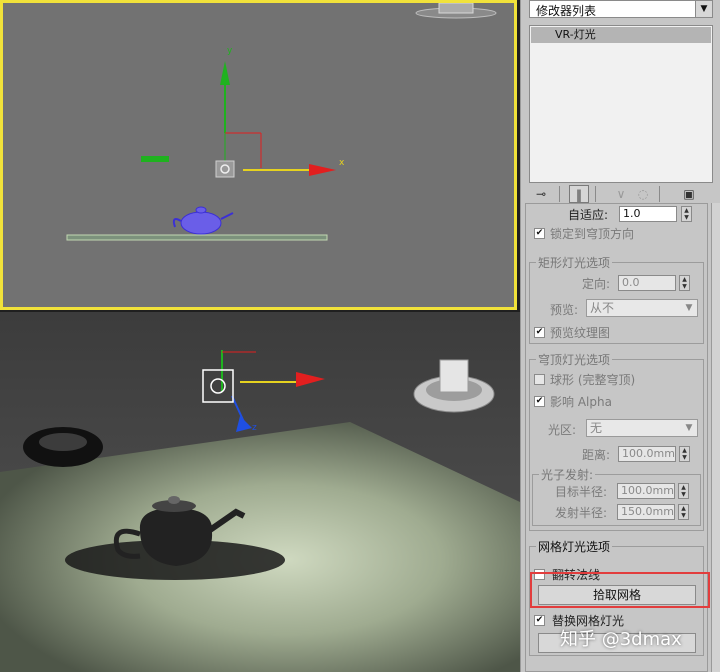 This screenshot has height=672, width=720. What do you see at coordinates (602, 308) in the screenshot?
I see `preview-value: 从不` at bounding box center [602, 308].